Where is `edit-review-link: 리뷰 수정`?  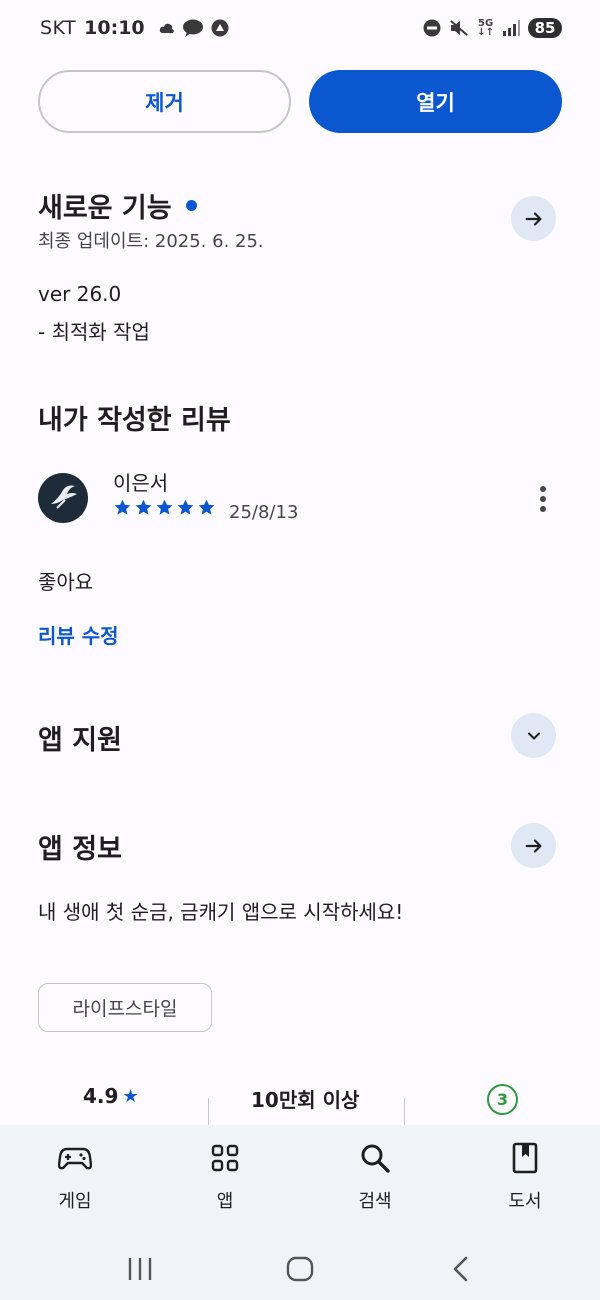
edit-review-link: 리뷰 수정 is located at coordinates (78, 634).